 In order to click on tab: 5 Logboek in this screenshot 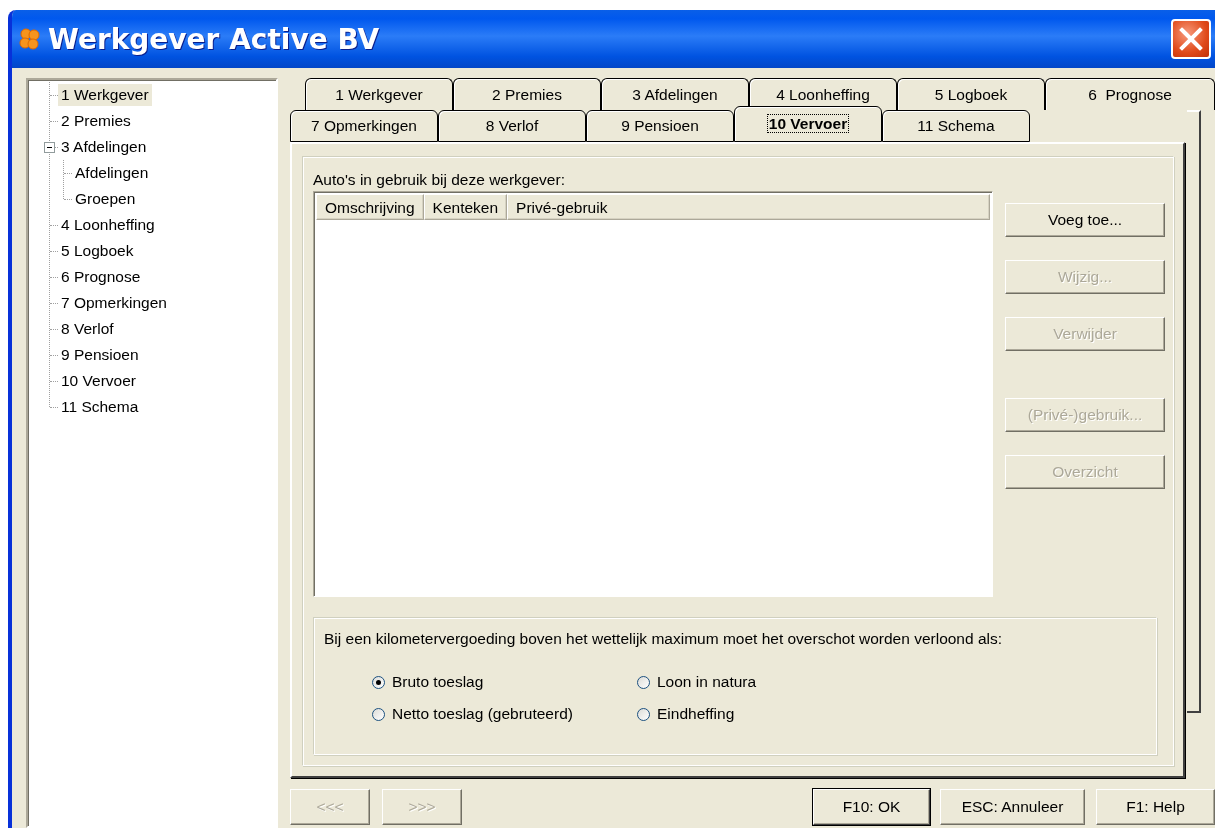, I will do `click(971, 94)`.